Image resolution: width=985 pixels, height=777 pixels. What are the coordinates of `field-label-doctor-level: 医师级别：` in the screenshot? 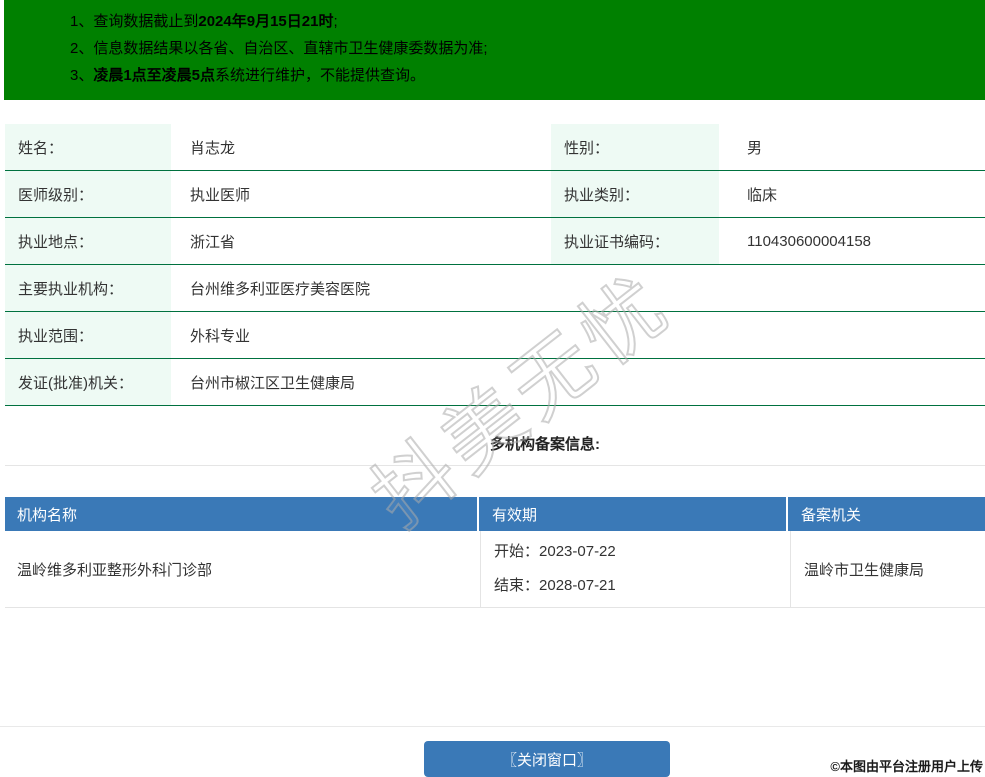 It's located at (88, 194).